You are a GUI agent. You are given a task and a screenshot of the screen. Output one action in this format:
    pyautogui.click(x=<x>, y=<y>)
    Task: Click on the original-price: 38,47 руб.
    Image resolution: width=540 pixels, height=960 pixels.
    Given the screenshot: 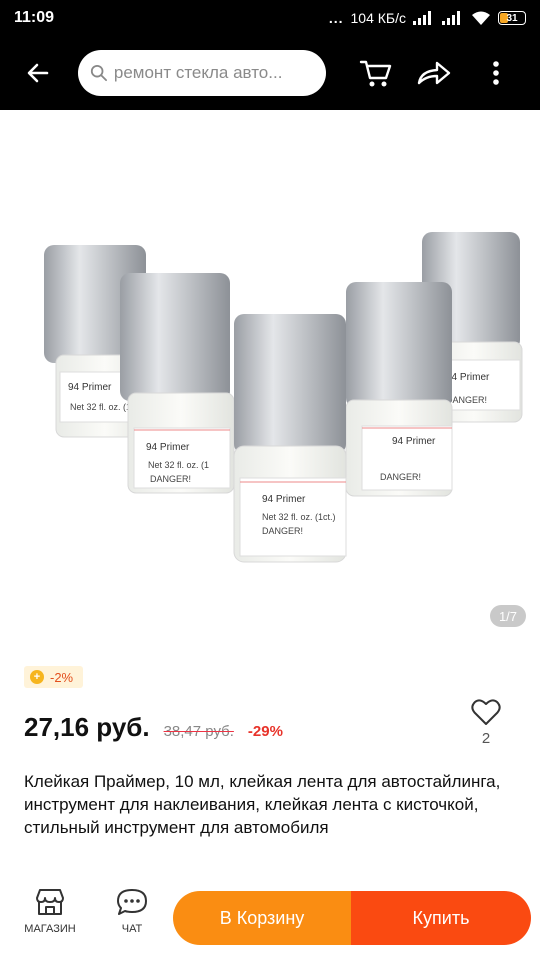 What is the action you would take?
    pyautogui.click(x=198, y=731)
    